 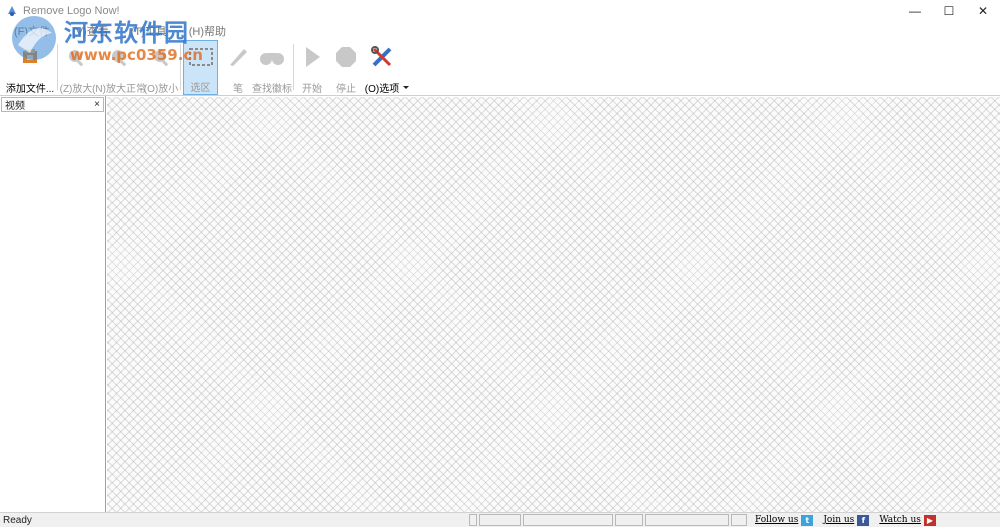 I want to click on video-panel-label: 视频, so click(x=15, y=106).